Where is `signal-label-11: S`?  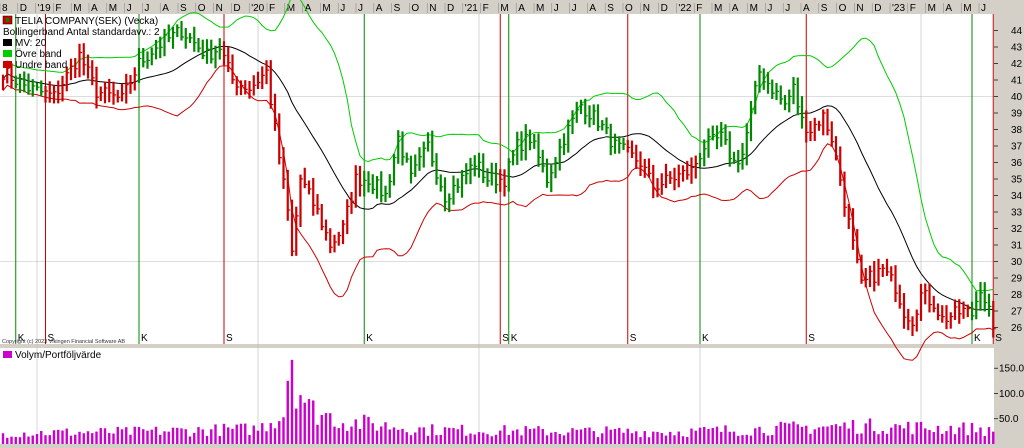
signal-label-11: S is located at coordinates (998, 338).